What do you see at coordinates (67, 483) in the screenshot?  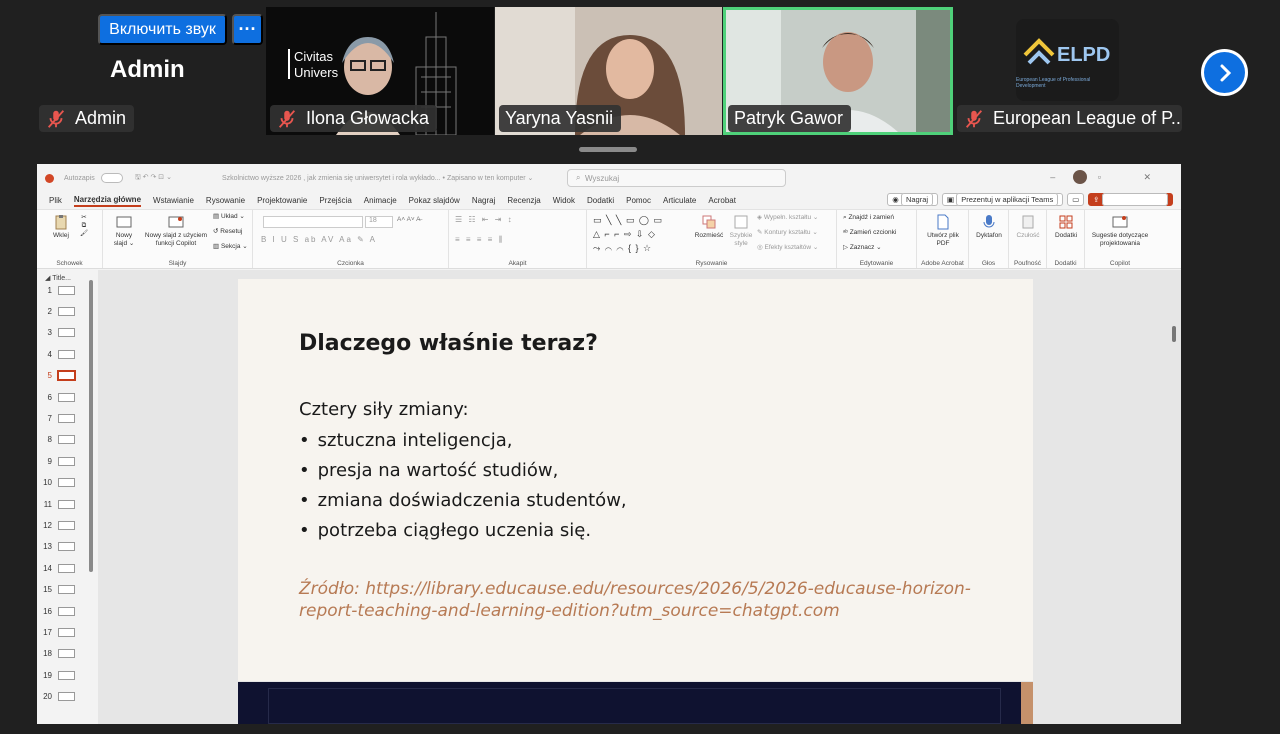 I see `slide-thumbnail: 10` at bounding box center [67, 483].